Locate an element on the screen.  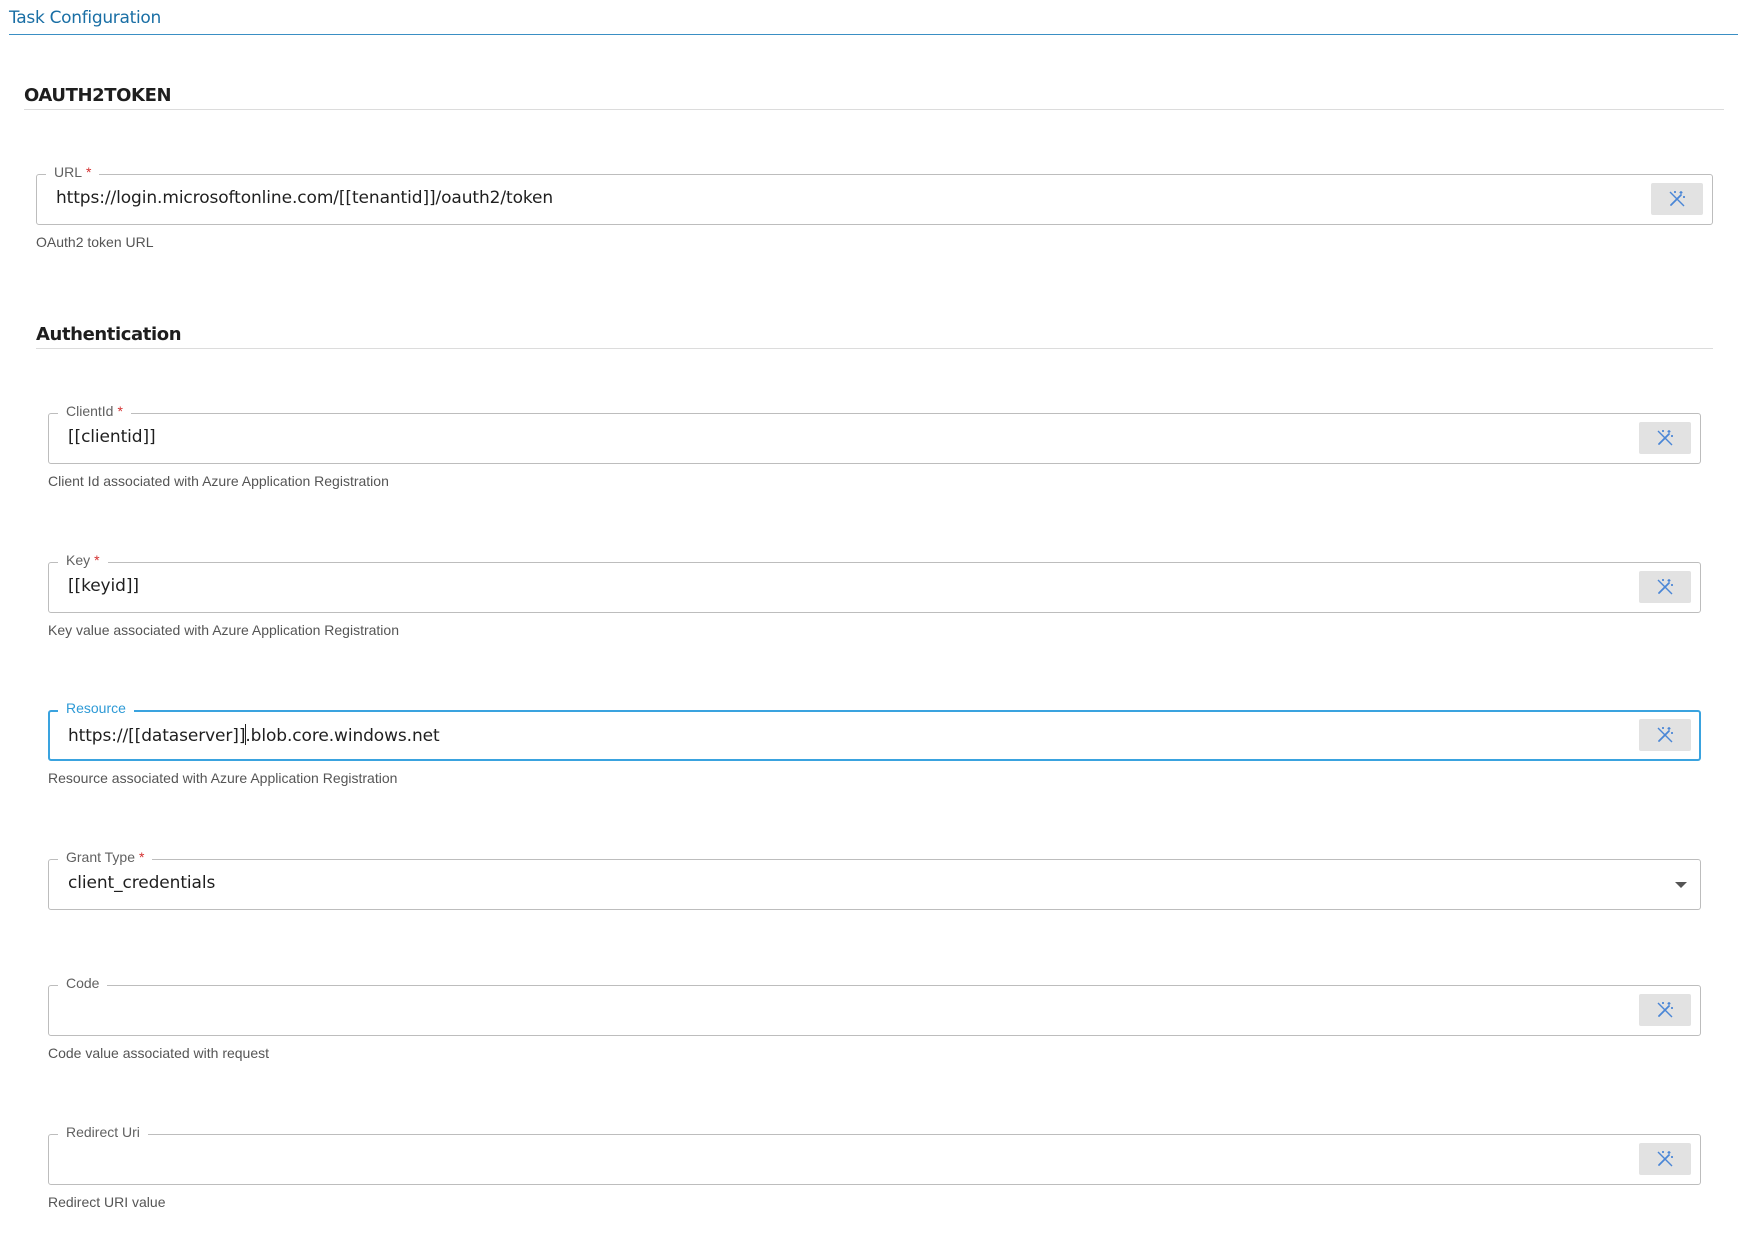
resource-label: Resource is located at coordinates (96, 708).